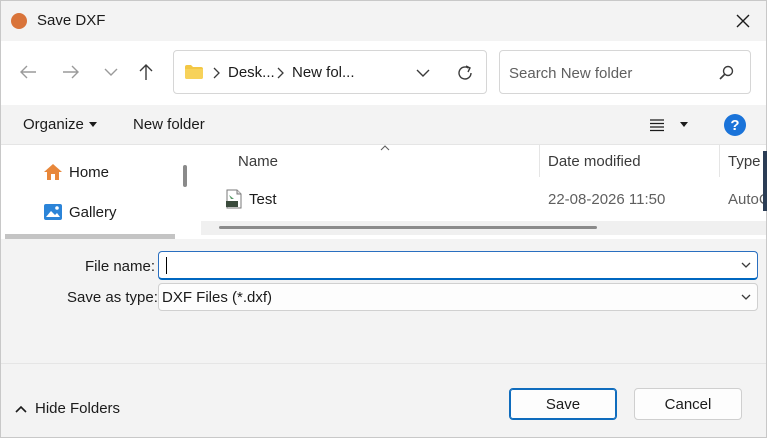  Describe the element at coordinates (594, 161) in the screenshot. I see `column-header-date-modified: Date modified` at that location.